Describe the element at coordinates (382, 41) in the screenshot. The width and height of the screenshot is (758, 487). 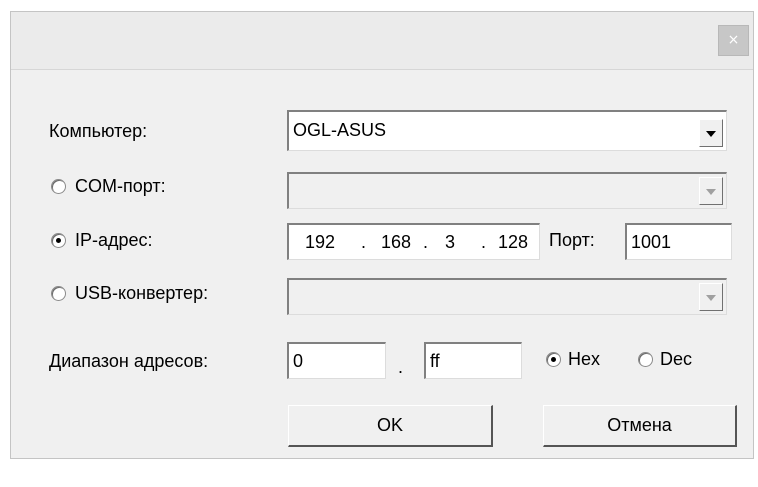
I see `title-bar: ×` at that location.